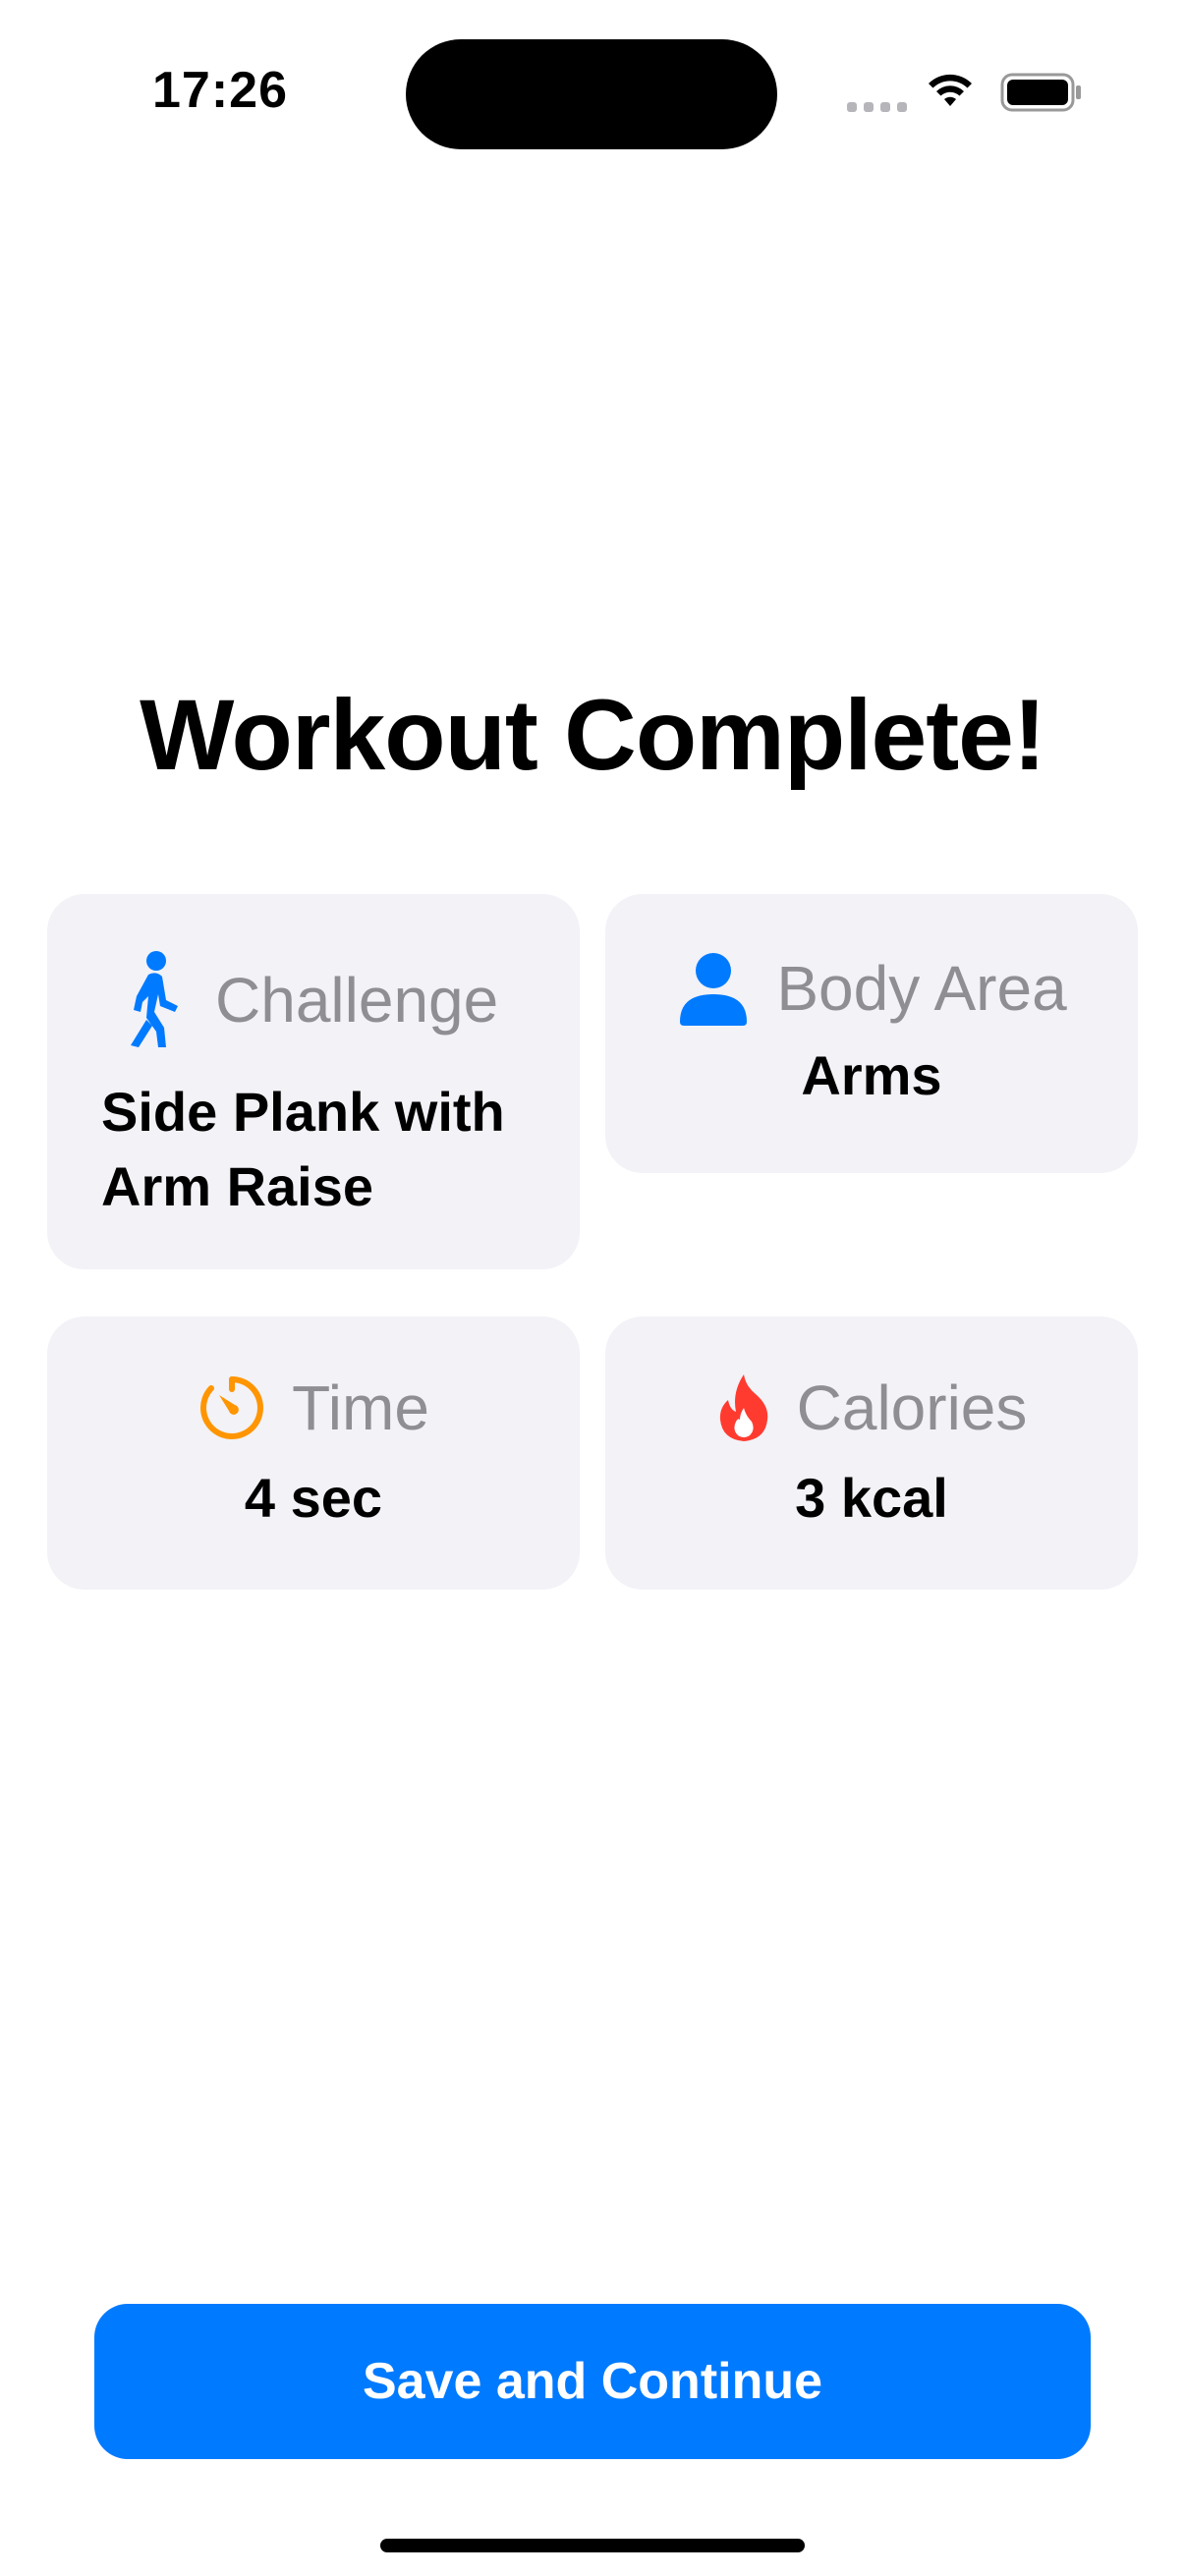  Describe the element at coordinates (872, 1033) in the screenshot. I see `body-area-card: Body Area Arms` at that location.